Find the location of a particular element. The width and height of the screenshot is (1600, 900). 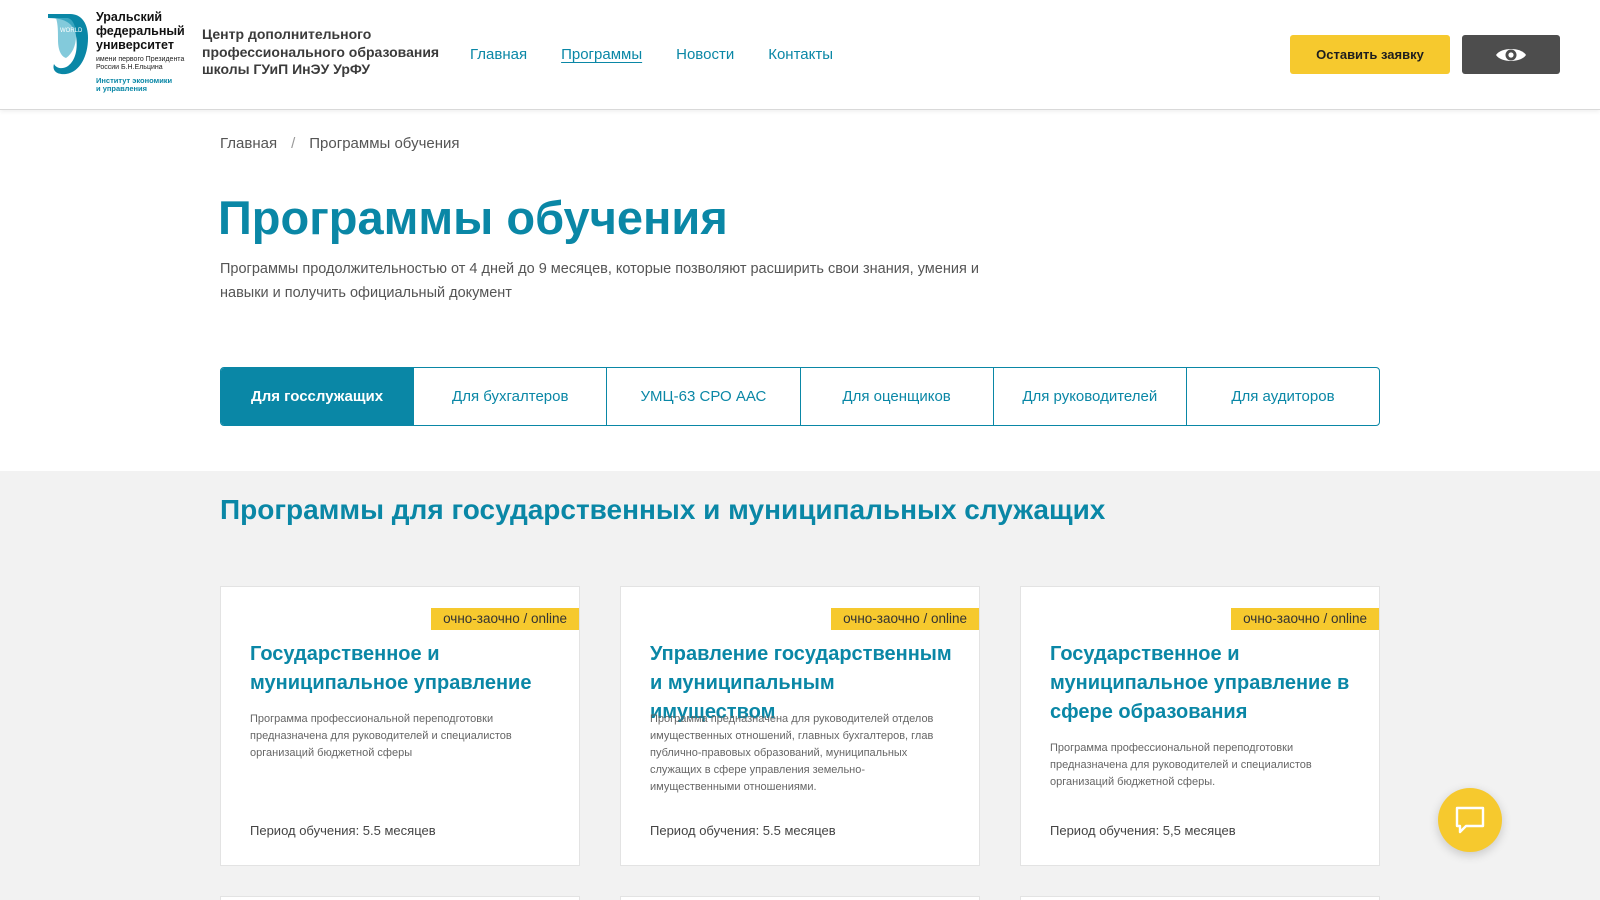

tab-appraisers: Для оценщиков is located at coordinates (897, 396).